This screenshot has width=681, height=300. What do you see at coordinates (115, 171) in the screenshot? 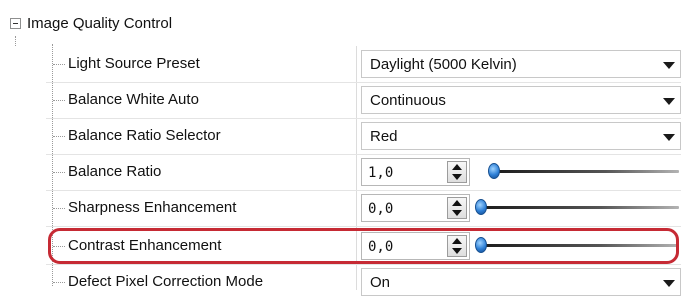
I see `property-label: Balance Ratio` at bounding box center [115, 171].